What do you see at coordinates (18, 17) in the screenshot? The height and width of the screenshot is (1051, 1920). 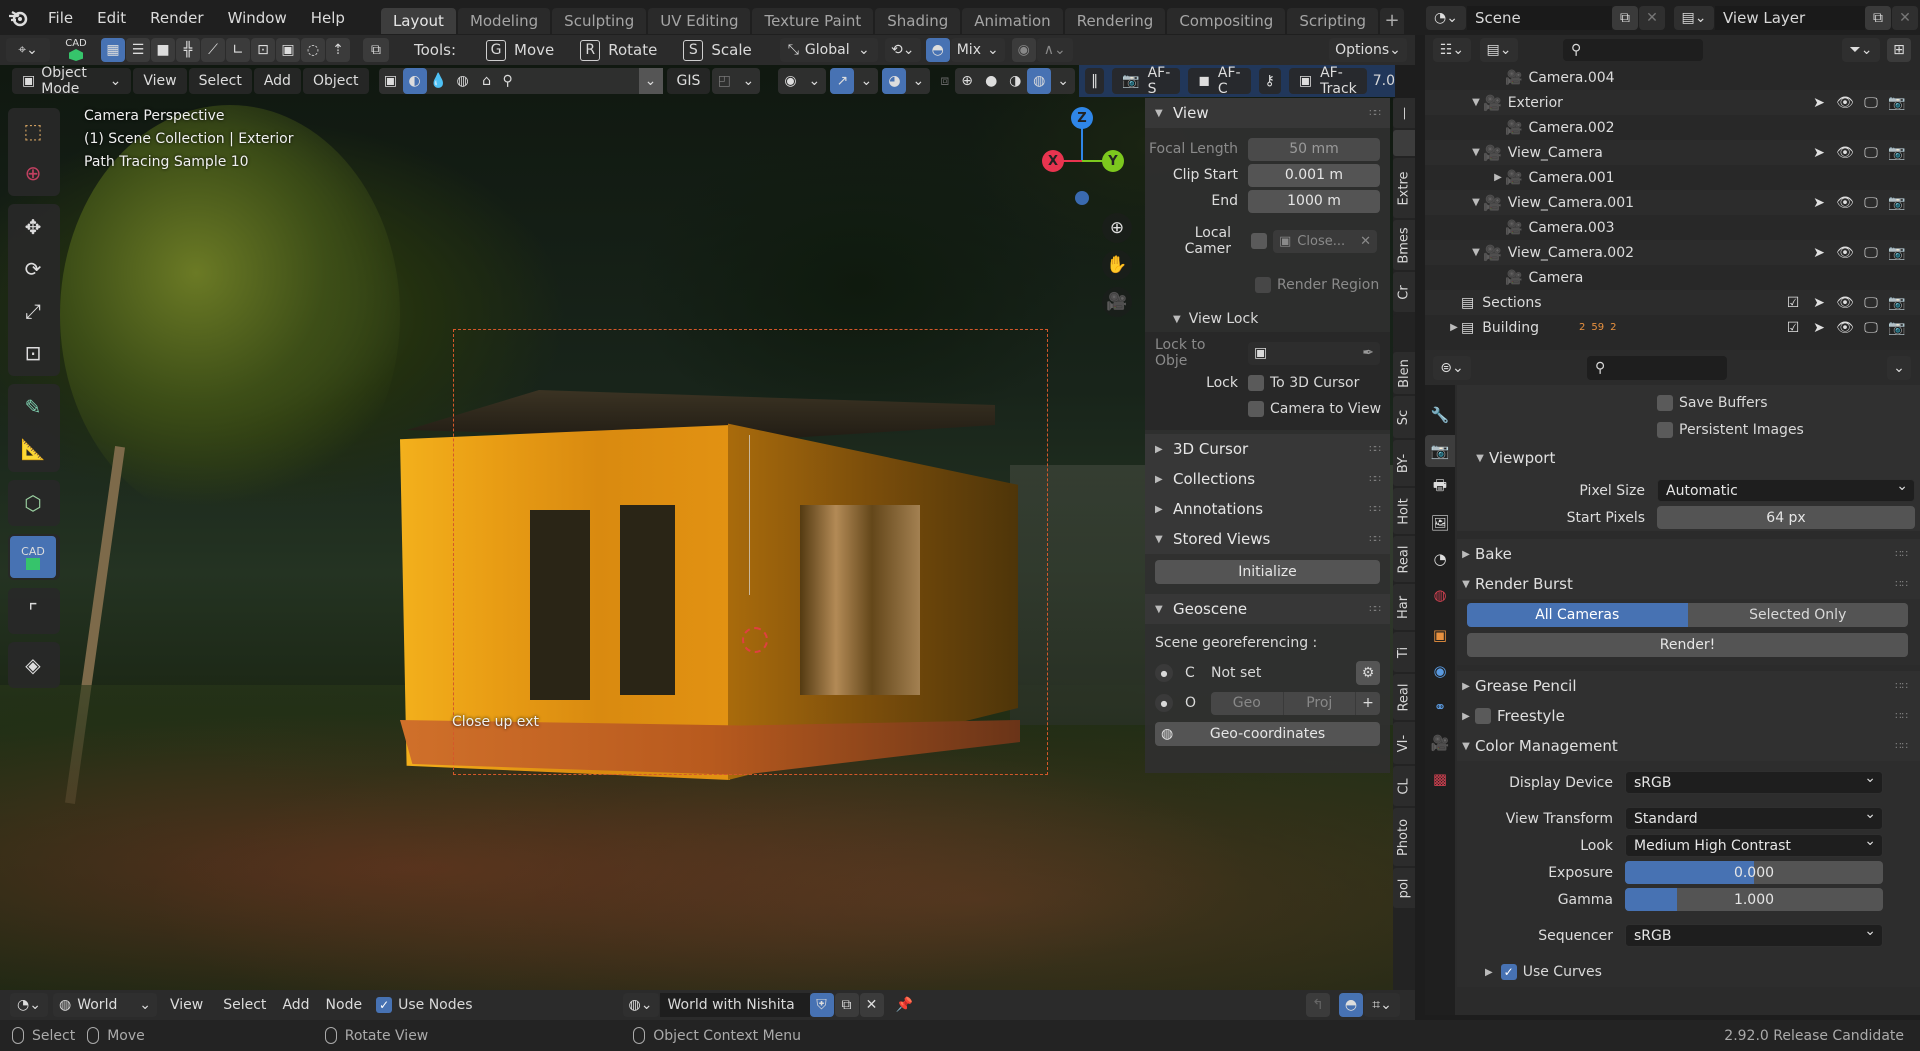 I see `blender-logo-icon` at bounding box center [18, 17].